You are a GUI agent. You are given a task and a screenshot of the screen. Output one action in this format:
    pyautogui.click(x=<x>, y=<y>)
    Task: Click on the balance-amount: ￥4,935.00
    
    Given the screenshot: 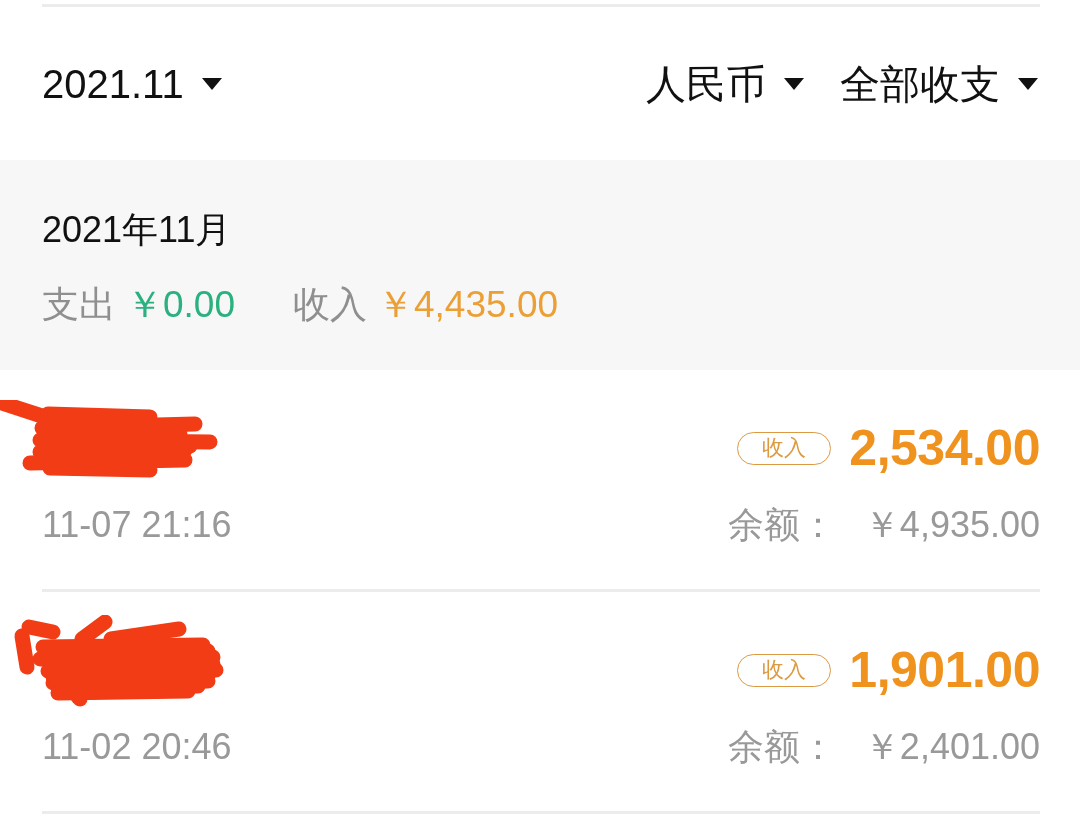 What is the action you would take?
    pyautogui.click(x=951, y=525)
    